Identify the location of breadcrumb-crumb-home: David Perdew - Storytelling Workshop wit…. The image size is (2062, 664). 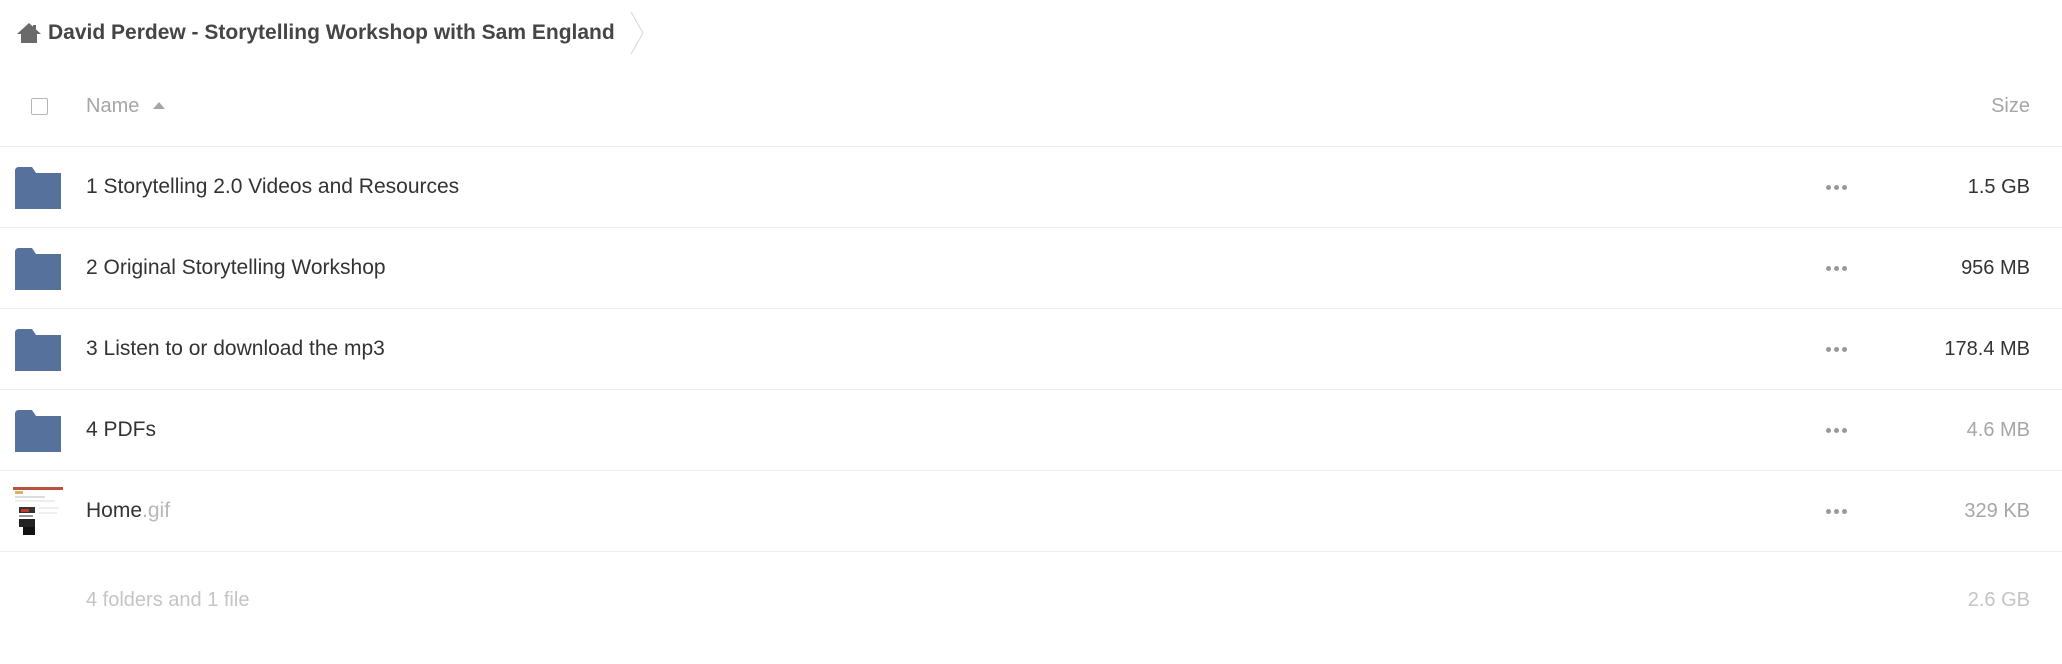
(330, 33).